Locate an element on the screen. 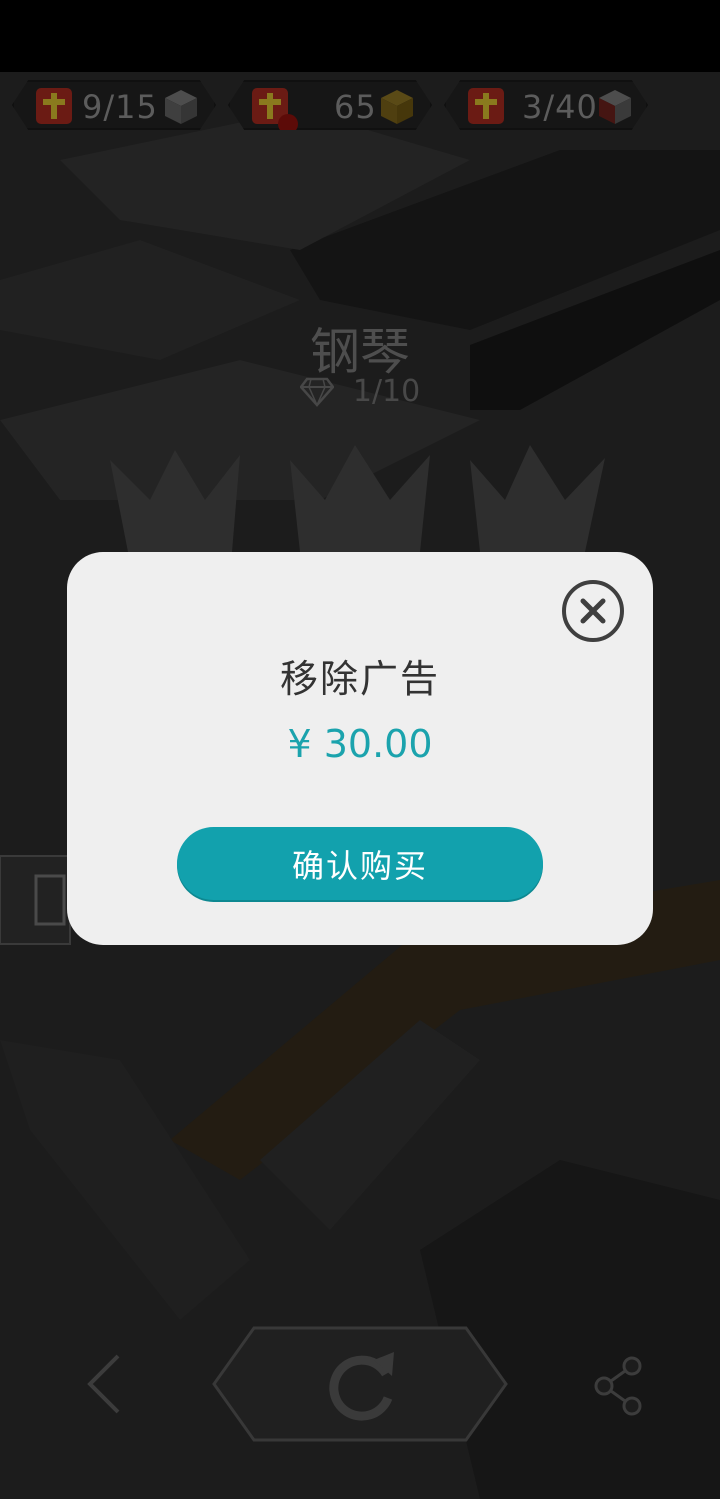  hud-counter-1: 9/15 is located at coordinates (114, 105).